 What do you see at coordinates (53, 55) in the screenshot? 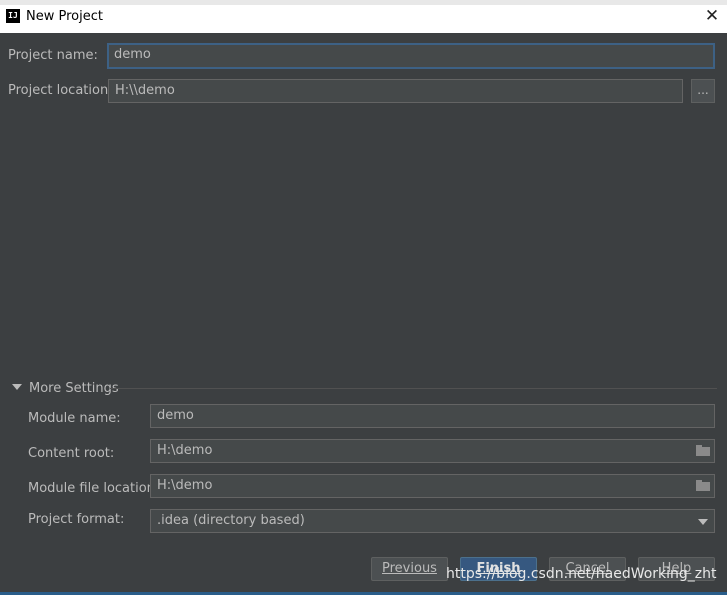
I see `project-name-label: Project name:` at bounding box center [53, 55].